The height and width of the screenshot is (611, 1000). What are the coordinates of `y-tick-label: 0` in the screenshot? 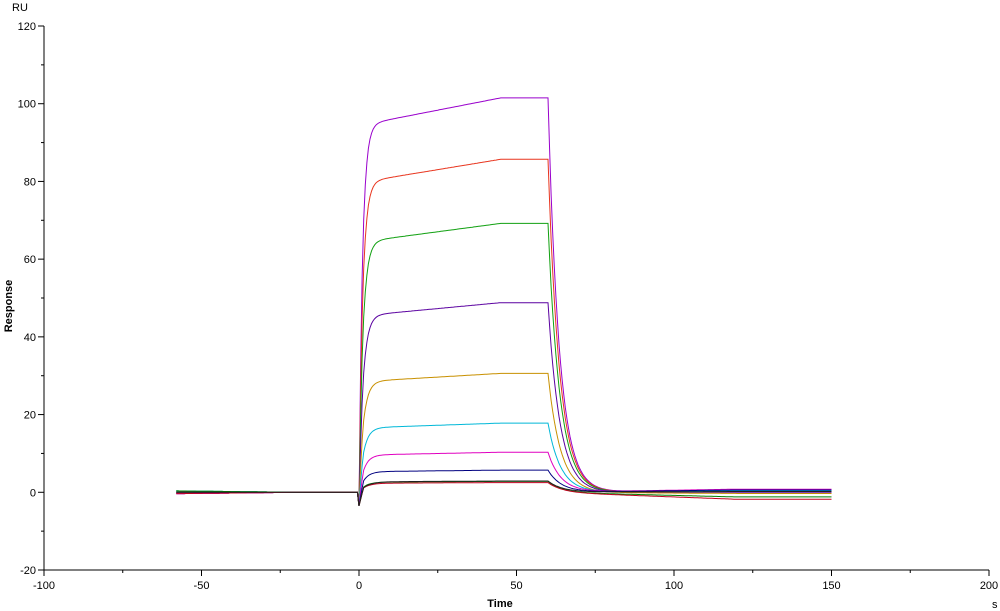 It's located at (33, 493).